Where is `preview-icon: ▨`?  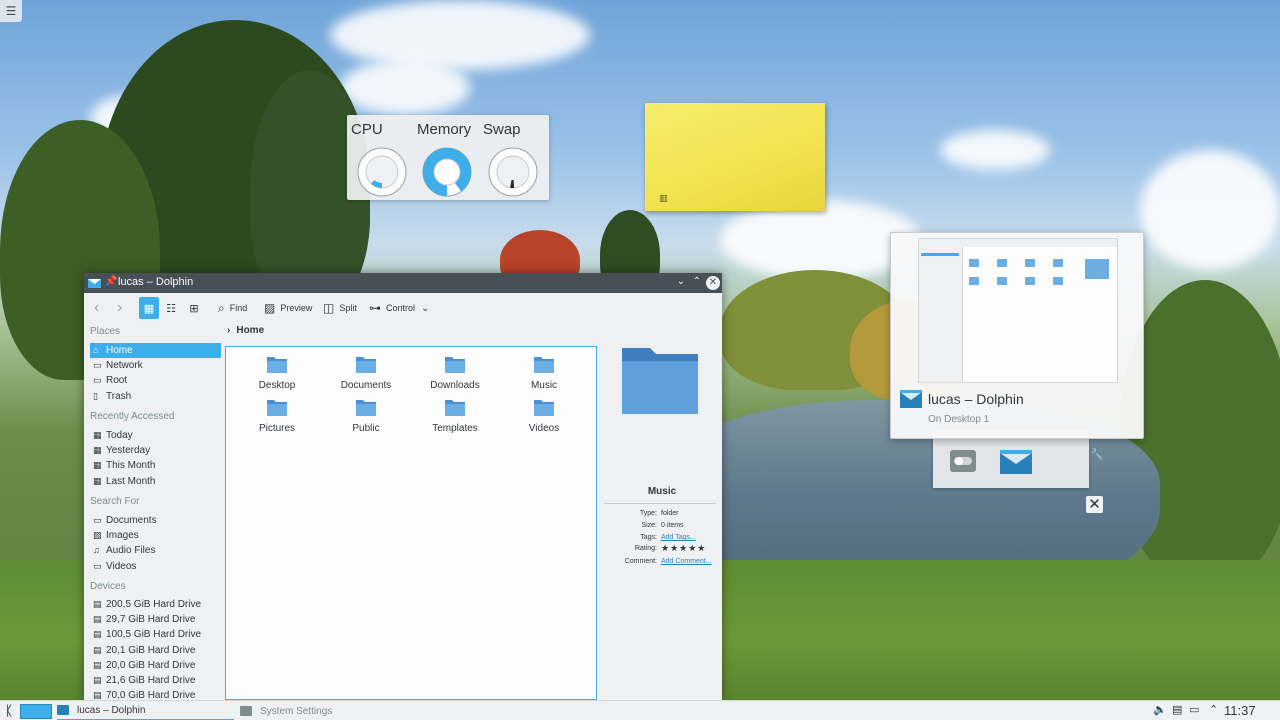 preview-icon: ▨ is located at coordinates (270, 308).